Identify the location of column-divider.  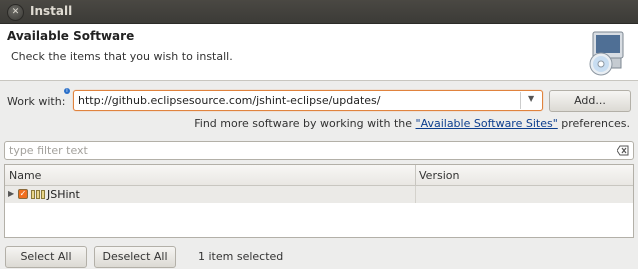
(415, 175).